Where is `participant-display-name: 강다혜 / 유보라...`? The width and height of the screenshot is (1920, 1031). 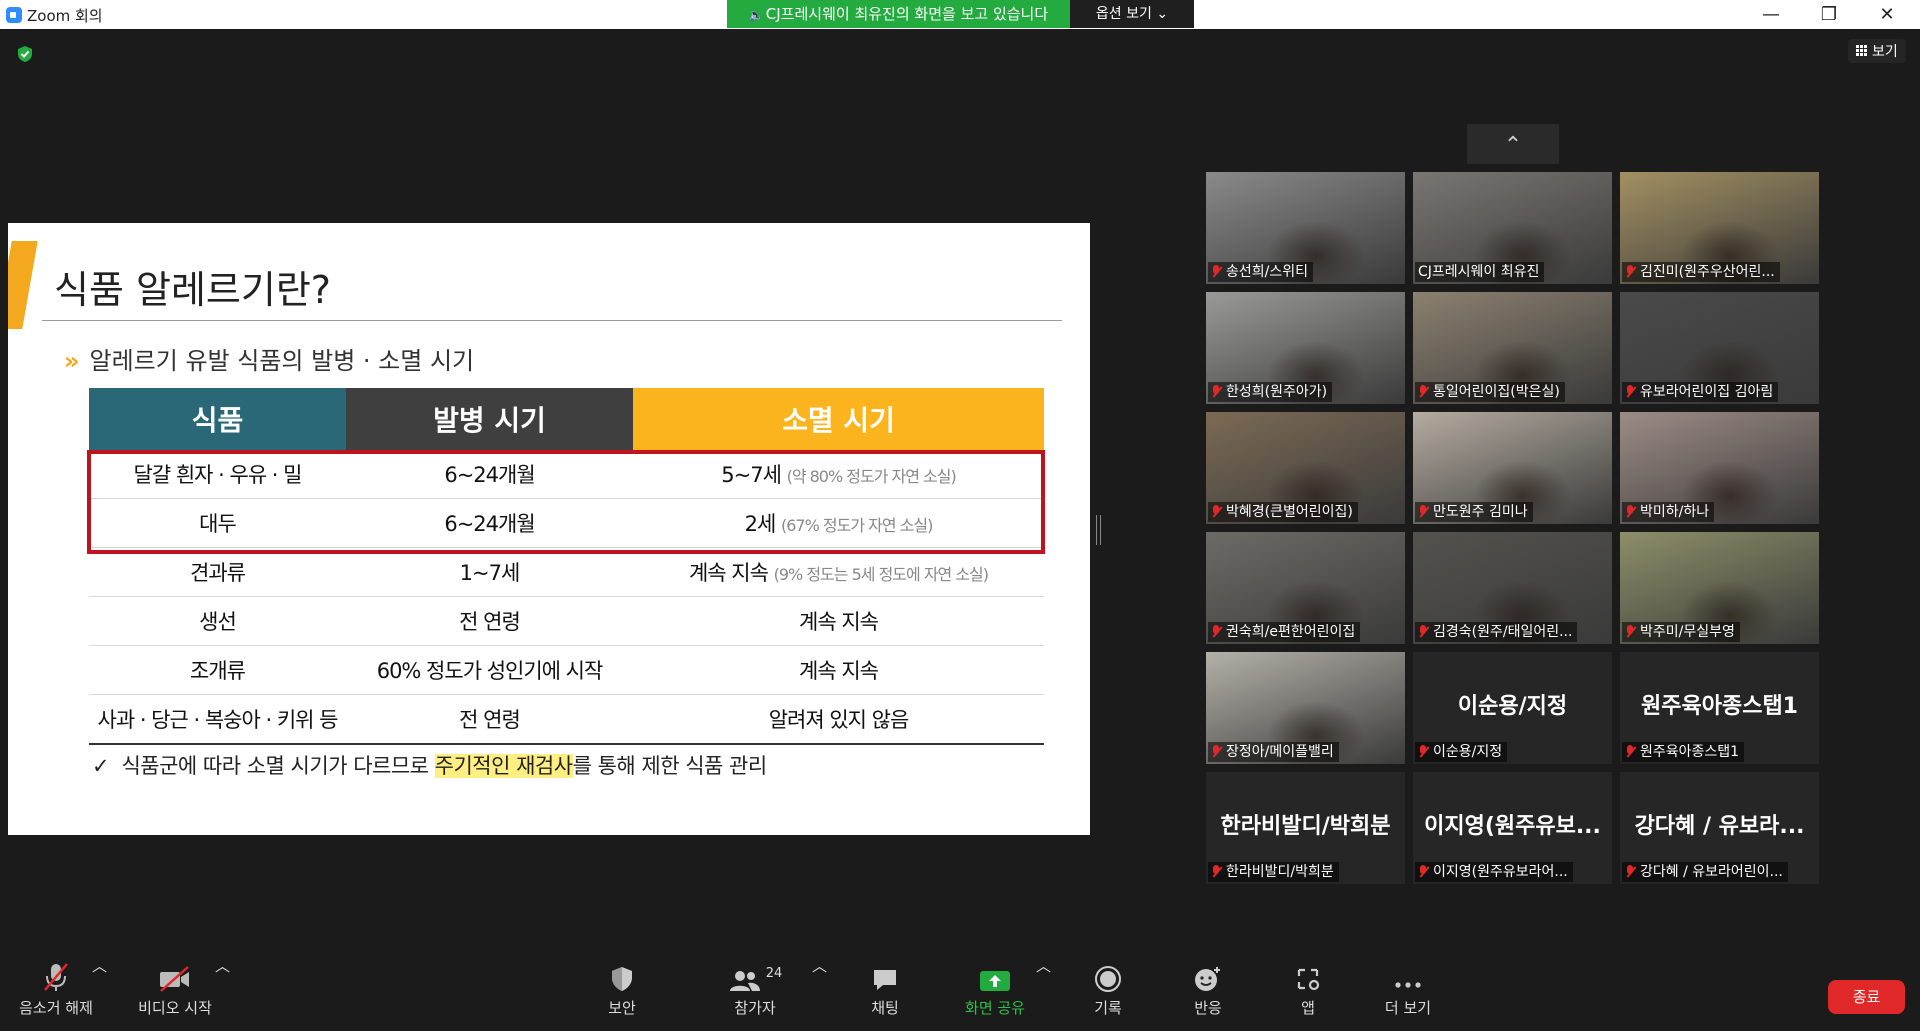 participant-display-name: 강다혜 / 유보라... is located at coordinates (1719, 826).